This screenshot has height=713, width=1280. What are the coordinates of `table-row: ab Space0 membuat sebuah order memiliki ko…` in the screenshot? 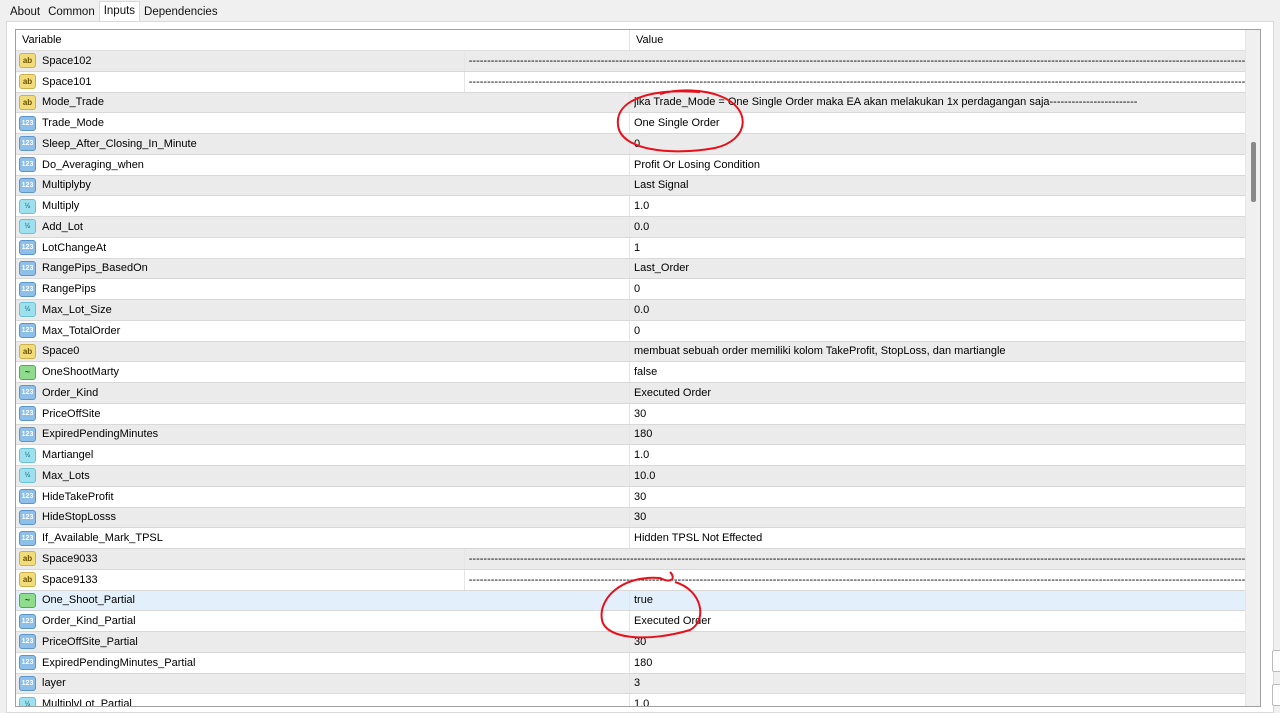 It's located at (638, 352).